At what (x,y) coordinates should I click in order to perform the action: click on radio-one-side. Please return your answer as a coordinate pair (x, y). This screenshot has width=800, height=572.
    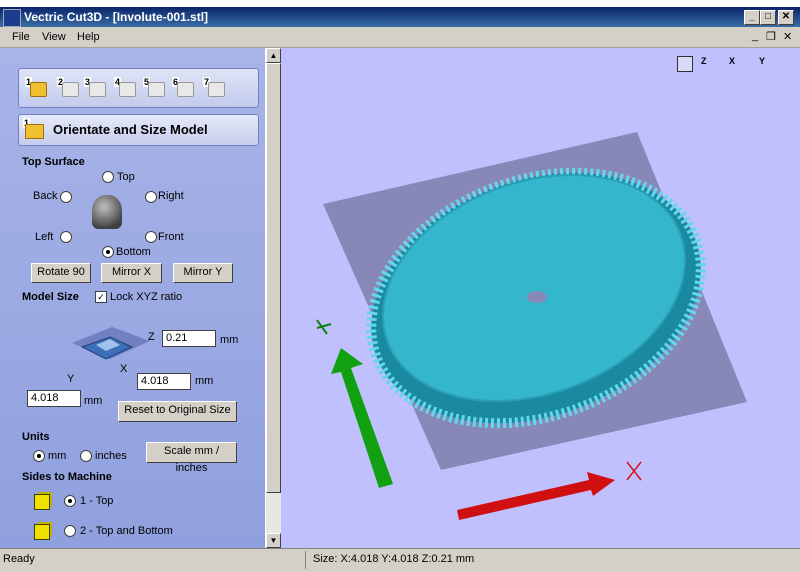
    Looking at the image, I should click on (70, 501).